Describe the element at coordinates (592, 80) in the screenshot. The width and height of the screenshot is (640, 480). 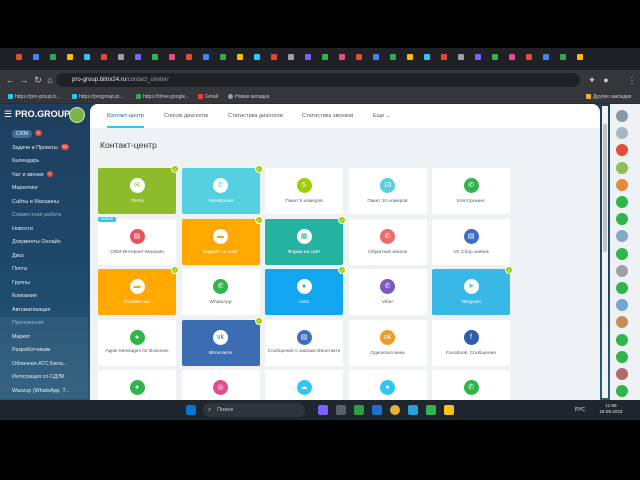
I see `extensions-icon: ✦` at that location.